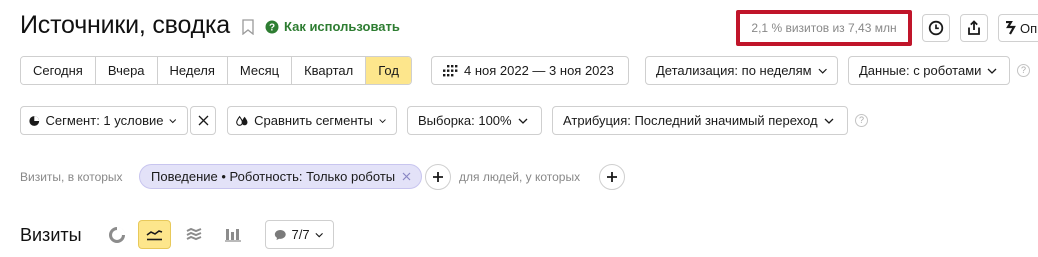 The image size is (1038, 257). I want to click on attribution-dropdown: Атрибуция: Последний значимый переход, so click(700, 120).